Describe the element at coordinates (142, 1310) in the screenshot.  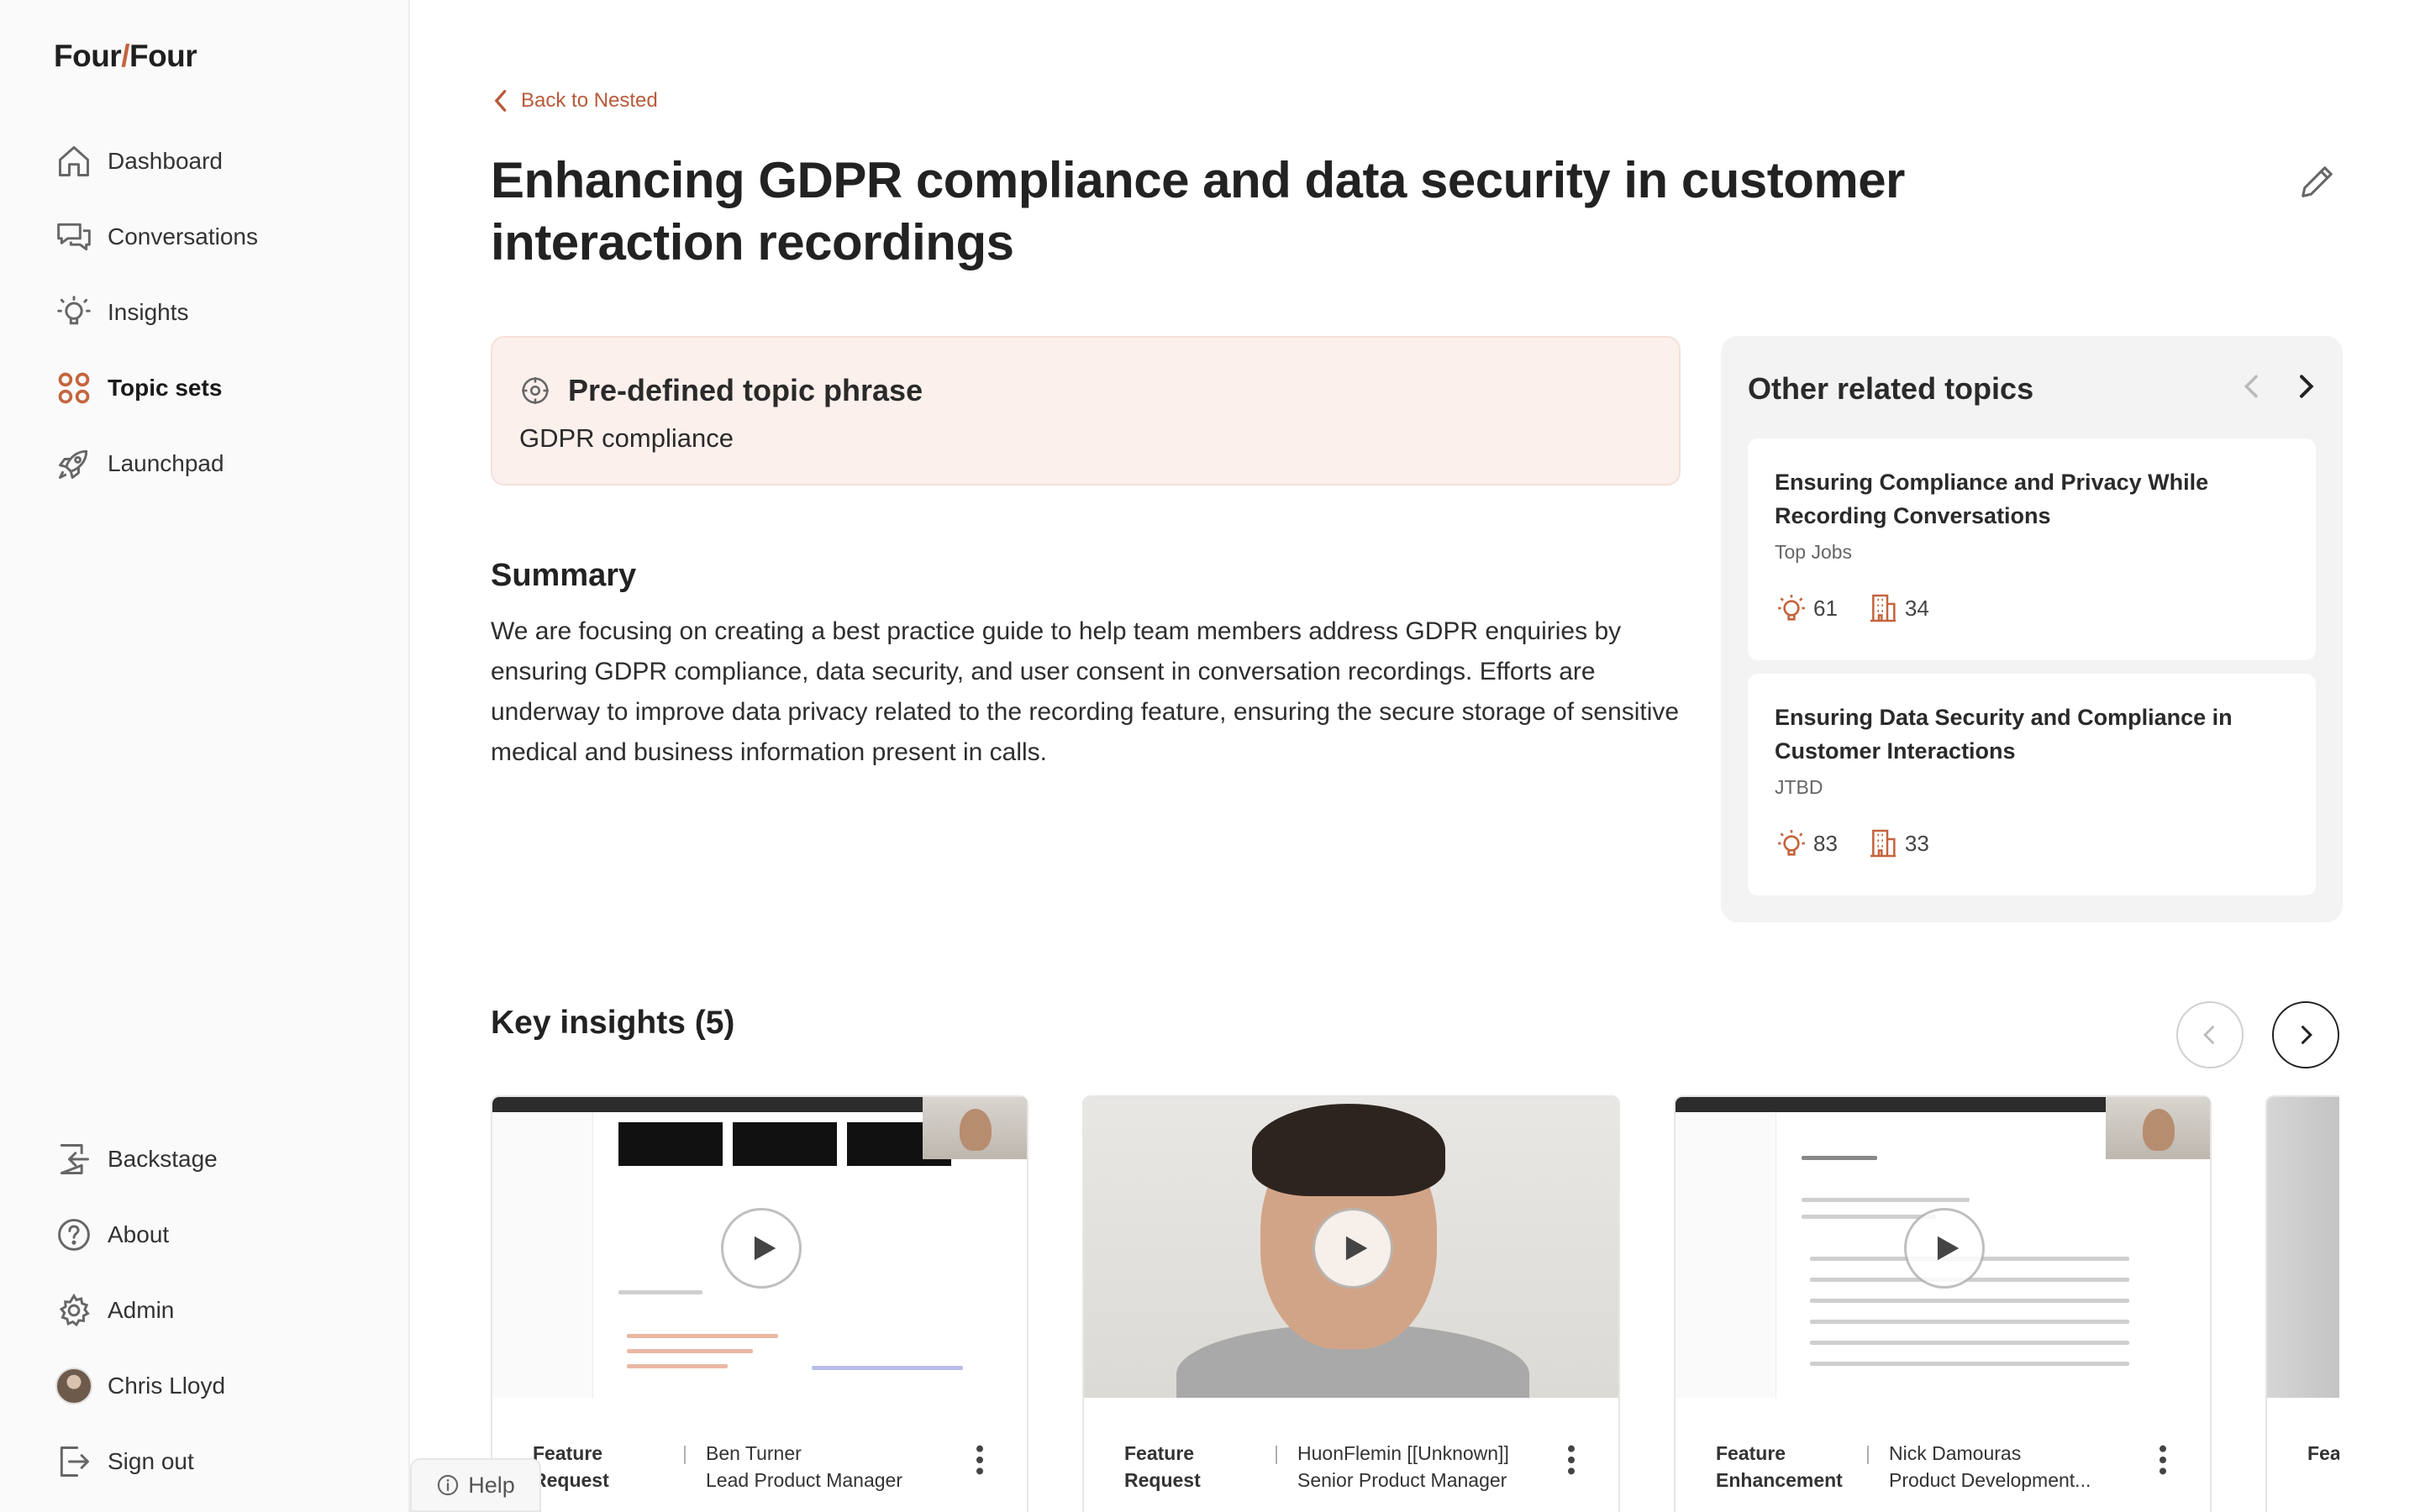
I see `sidebar-item-label: Admin` at that location.